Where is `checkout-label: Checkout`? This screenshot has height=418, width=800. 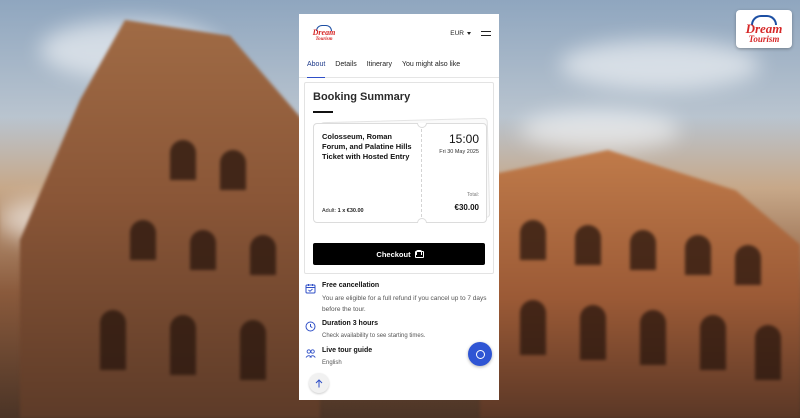 checkout-label: Checkout is located at coordinates (393, 254).